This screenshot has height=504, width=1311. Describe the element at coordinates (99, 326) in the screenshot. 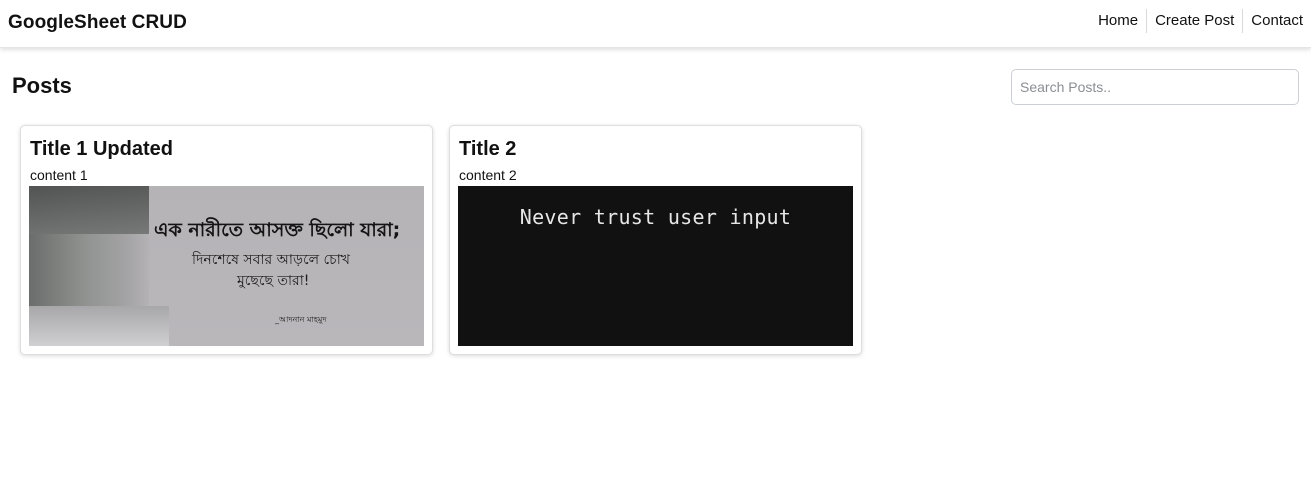

I see `image-wall-bottom-shade` at that location.